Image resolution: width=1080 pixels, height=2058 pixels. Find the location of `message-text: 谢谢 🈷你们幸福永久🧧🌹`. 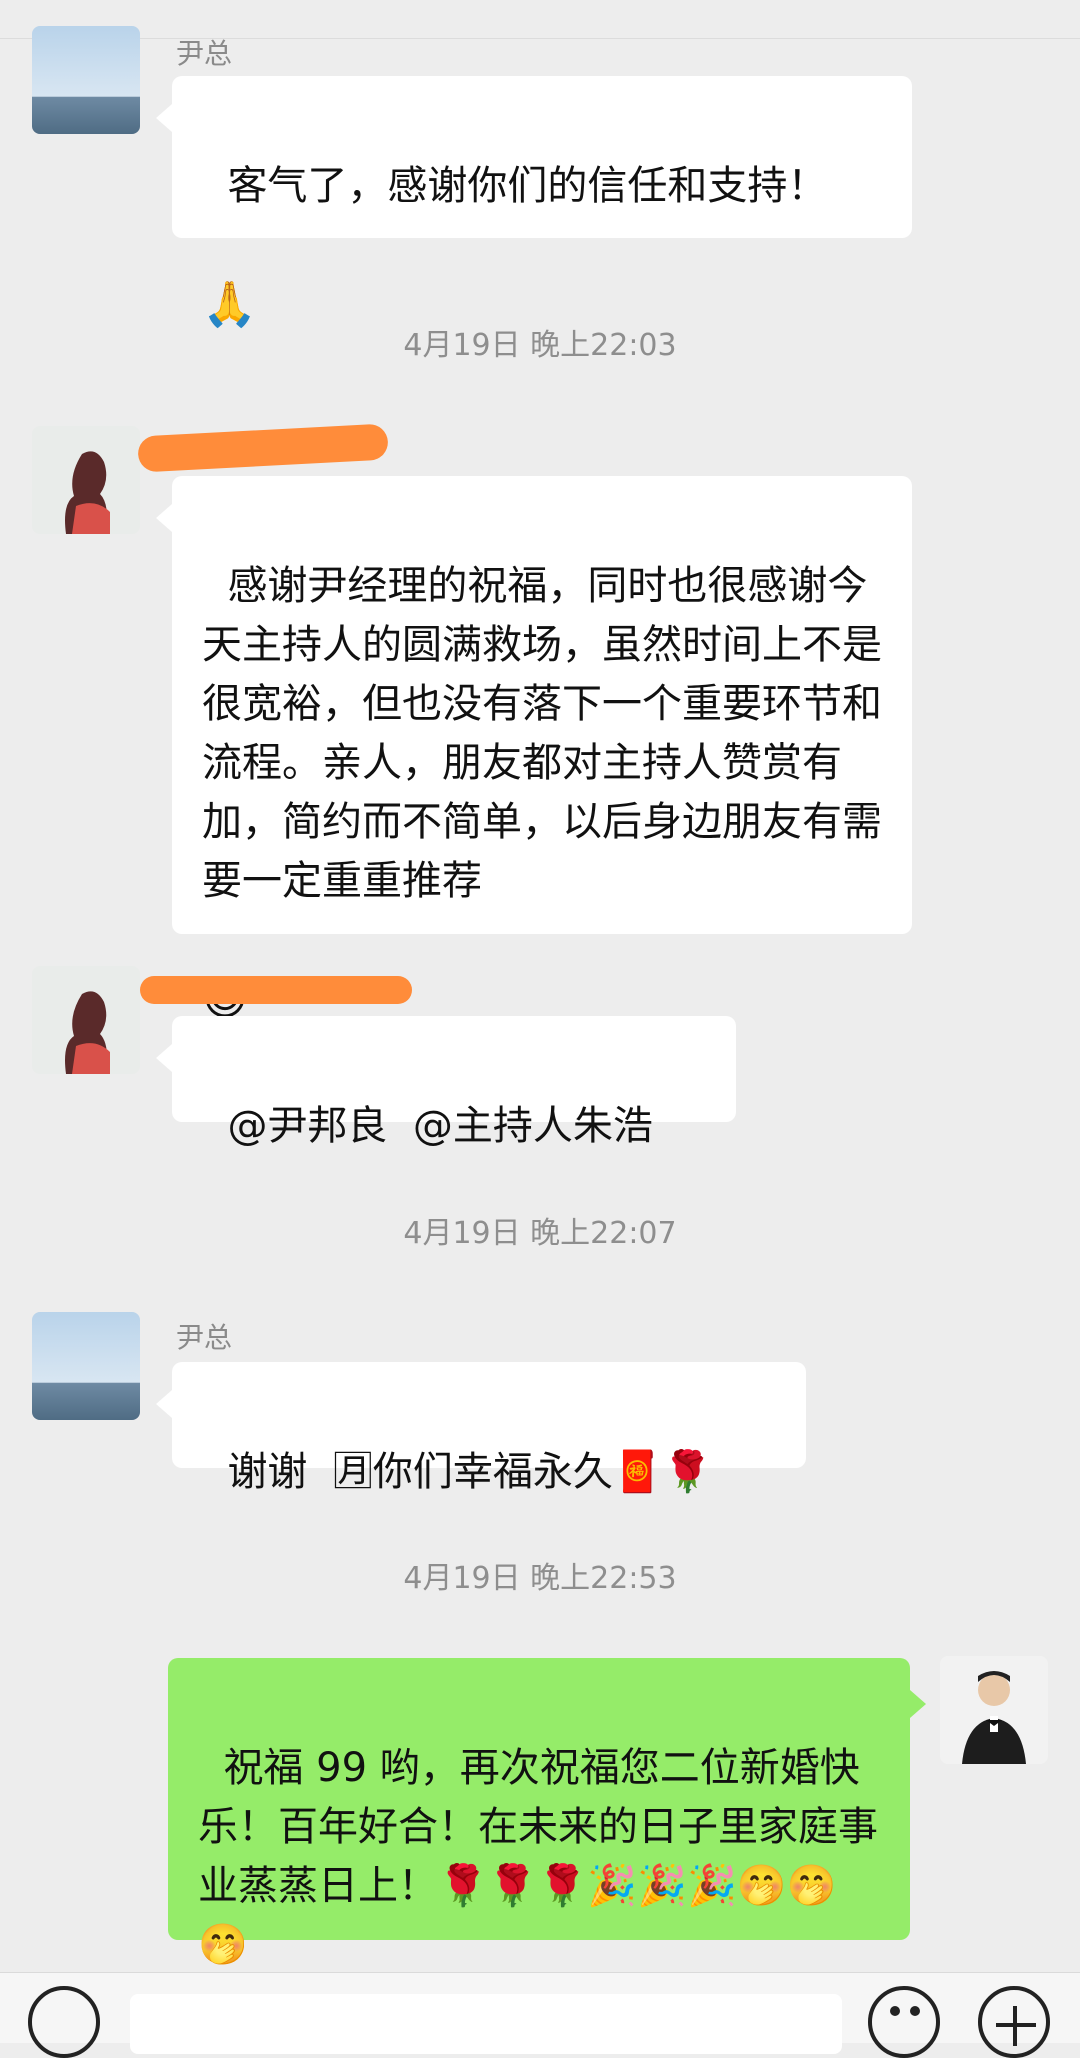

message-text: 谢谢 🈷你们幸福永久🧧🌹 is located at coordinates (470, 1472).